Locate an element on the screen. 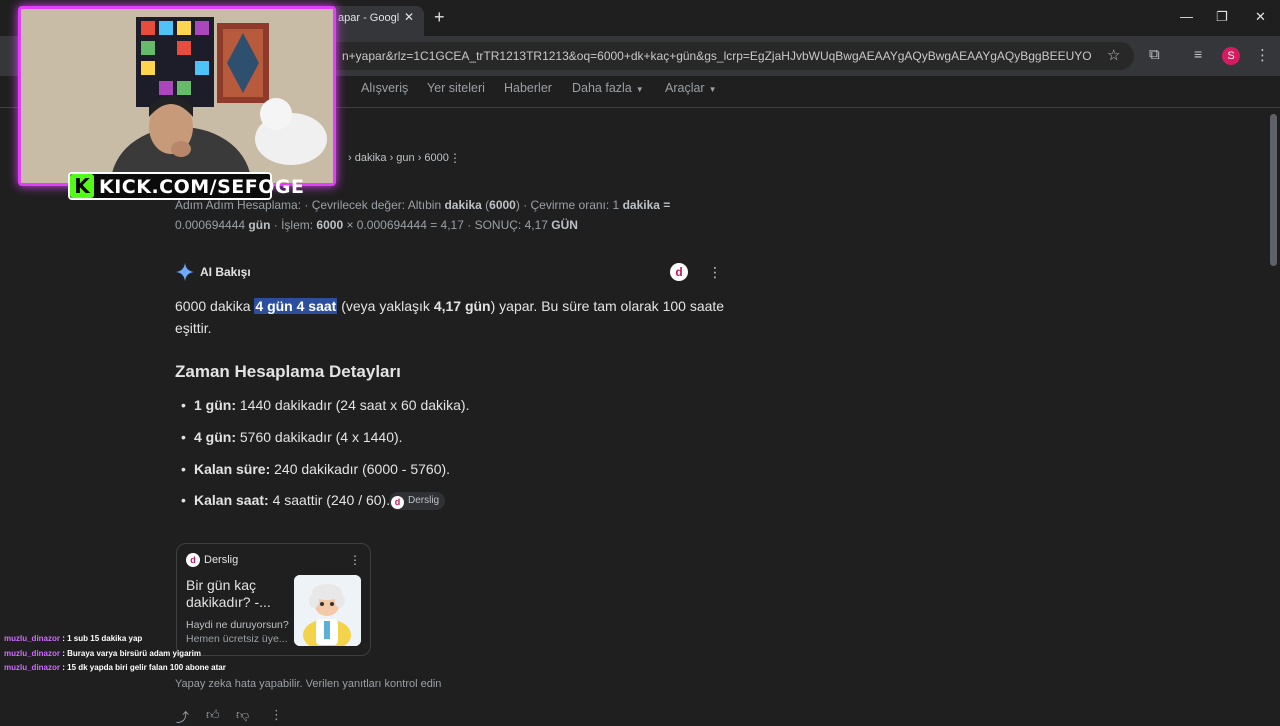 The width and height of the screenshot is (1280, 726). webcam-overlay is located at coordinates (177, 96).